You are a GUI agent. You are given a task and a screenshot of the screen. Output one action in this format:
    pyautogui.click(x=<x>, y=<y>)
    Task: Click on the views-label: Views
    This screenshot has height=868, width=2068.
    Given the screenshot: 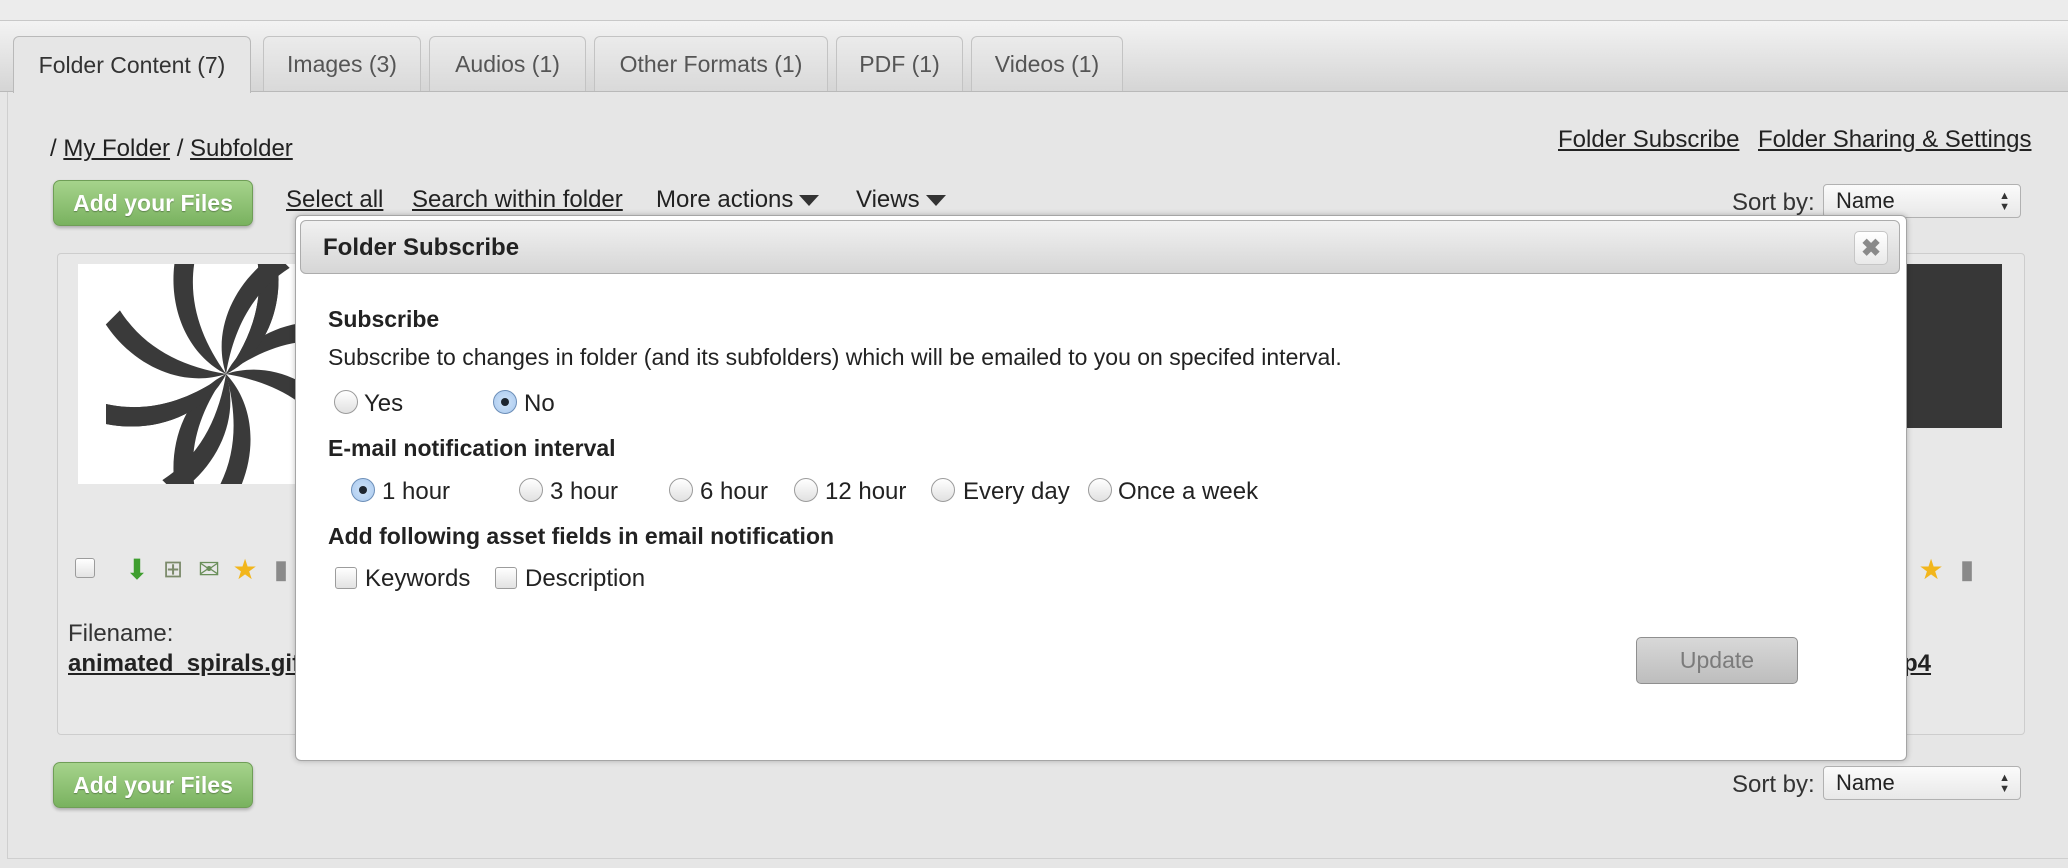 What is the action you would take?
    pyautogui.click(x=888, y=199)
    